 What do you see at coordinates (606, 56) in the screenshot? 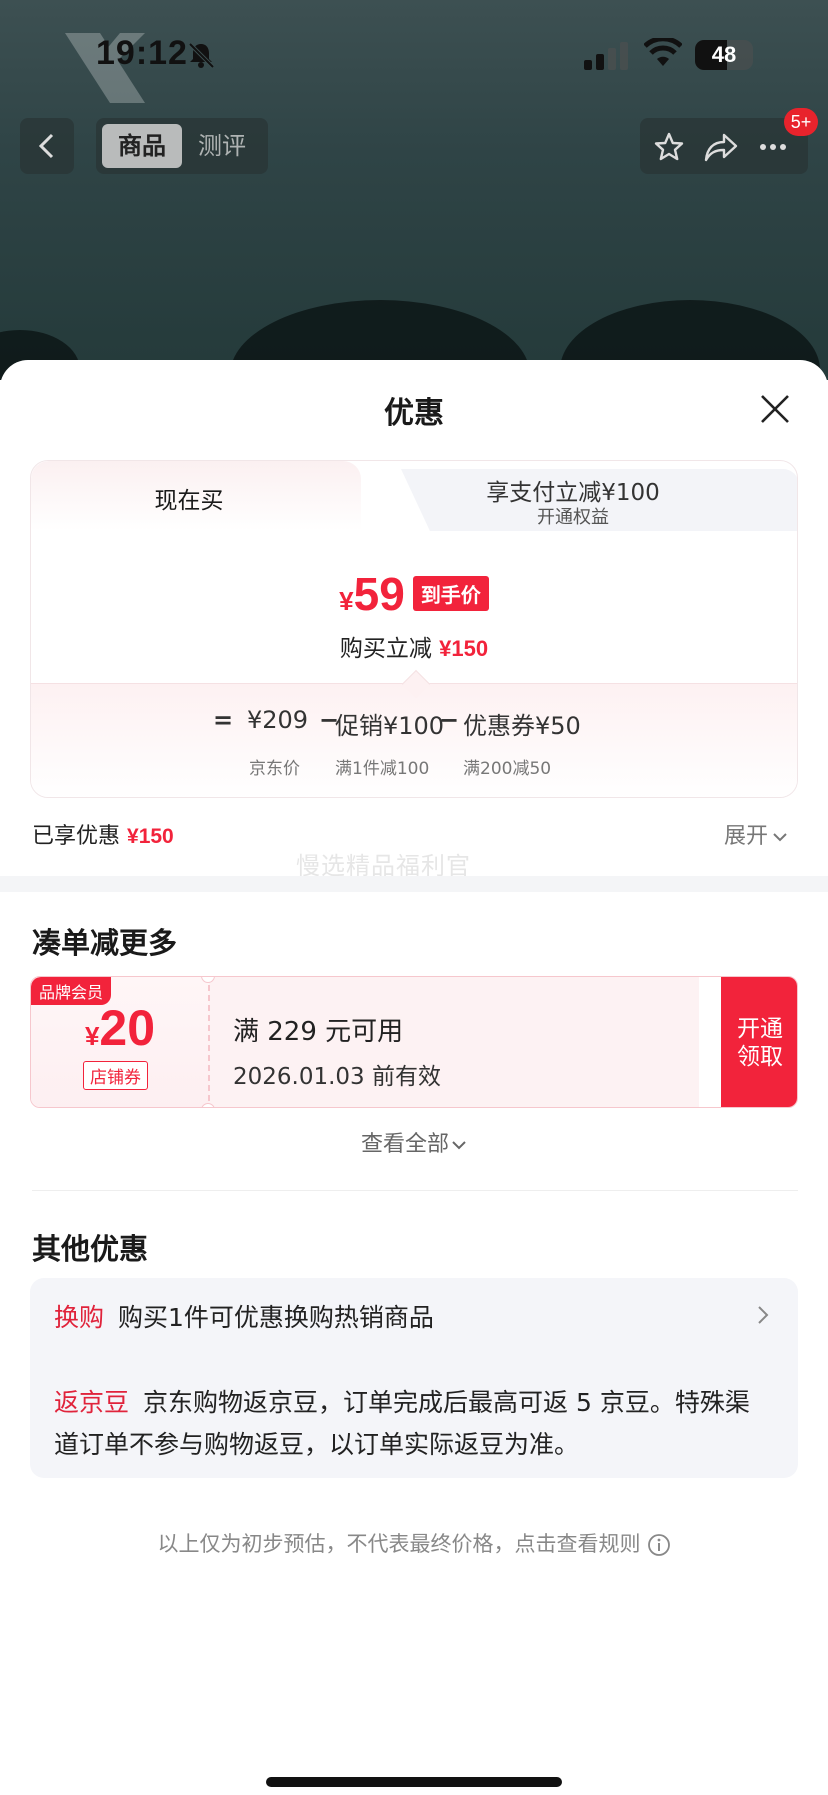
I see `cellular-signal-icon` at bounding box center [606, 56].